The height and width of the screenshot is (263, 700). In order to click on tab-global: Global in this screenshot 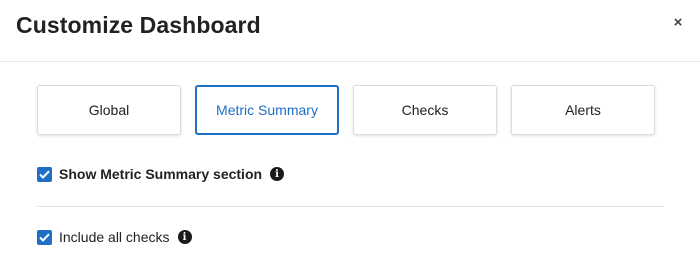, I will do `click(109, 110)`.